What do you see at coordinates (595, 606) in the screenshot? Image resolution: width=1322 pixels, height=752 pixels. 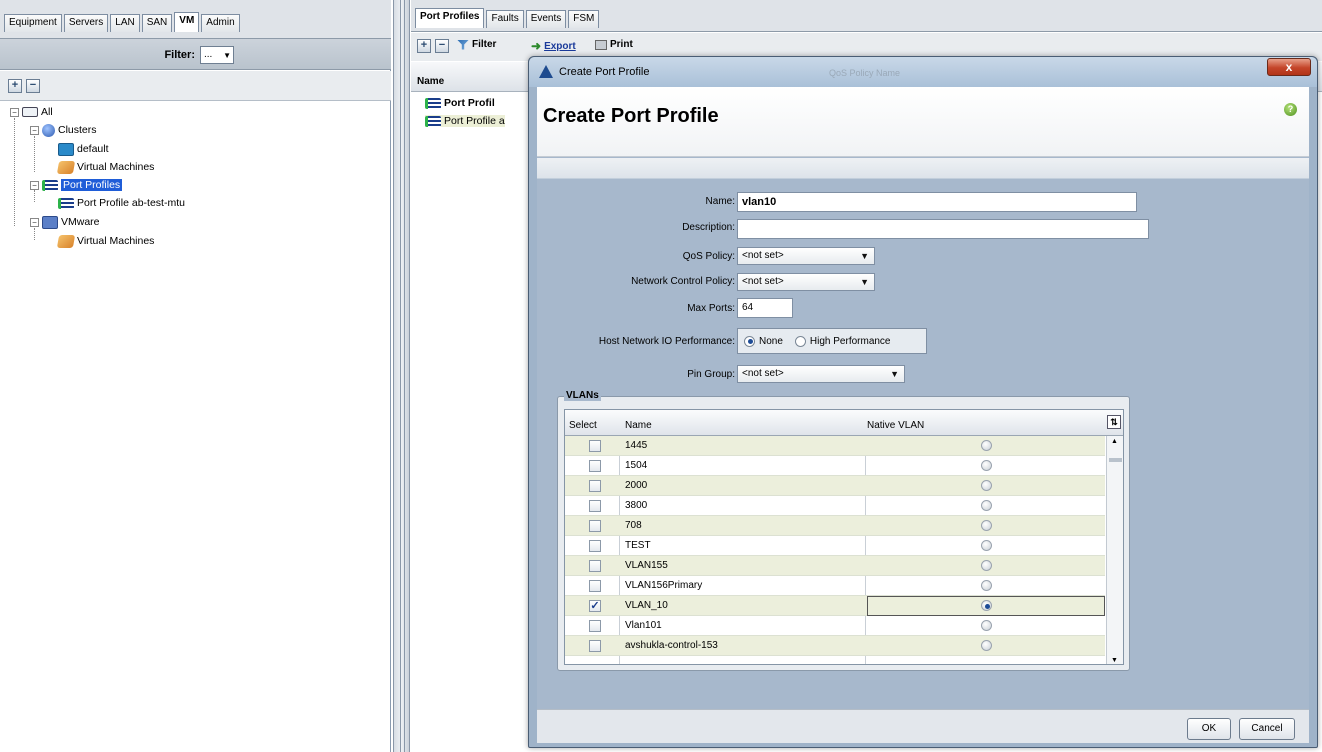 I see `vlan-select-checkbox: ✓` at bounding box center [595, 606].